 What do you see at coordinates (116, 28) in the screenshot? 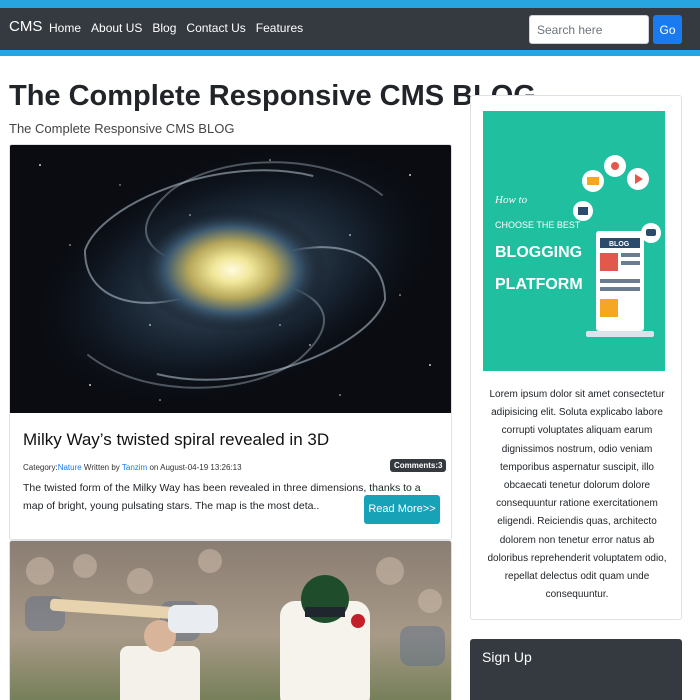
I see `nav-link-about: About US` at bounding box center [116, 28].